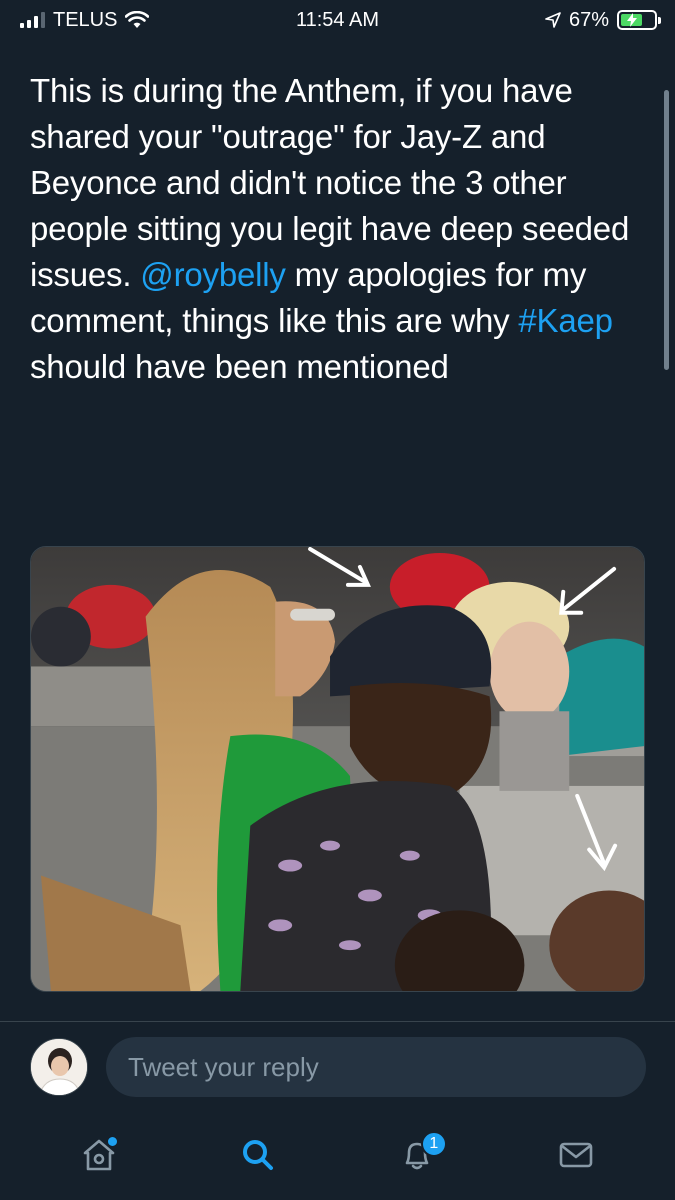 The width and height of the screenshot is (675, 1200). I want to click on battery-icon, so click(639, 20).